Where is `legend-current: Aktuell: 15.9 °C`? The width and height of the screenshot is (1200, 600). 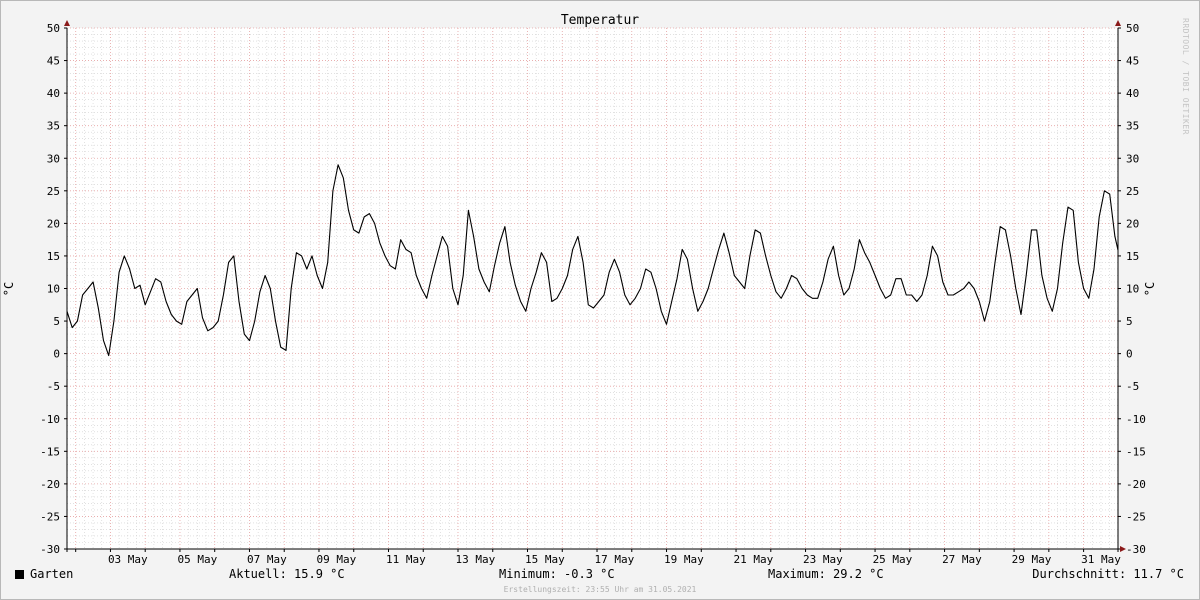 legend-current: Aktuell: 15.9 °C is located at coordinates (287, 574).